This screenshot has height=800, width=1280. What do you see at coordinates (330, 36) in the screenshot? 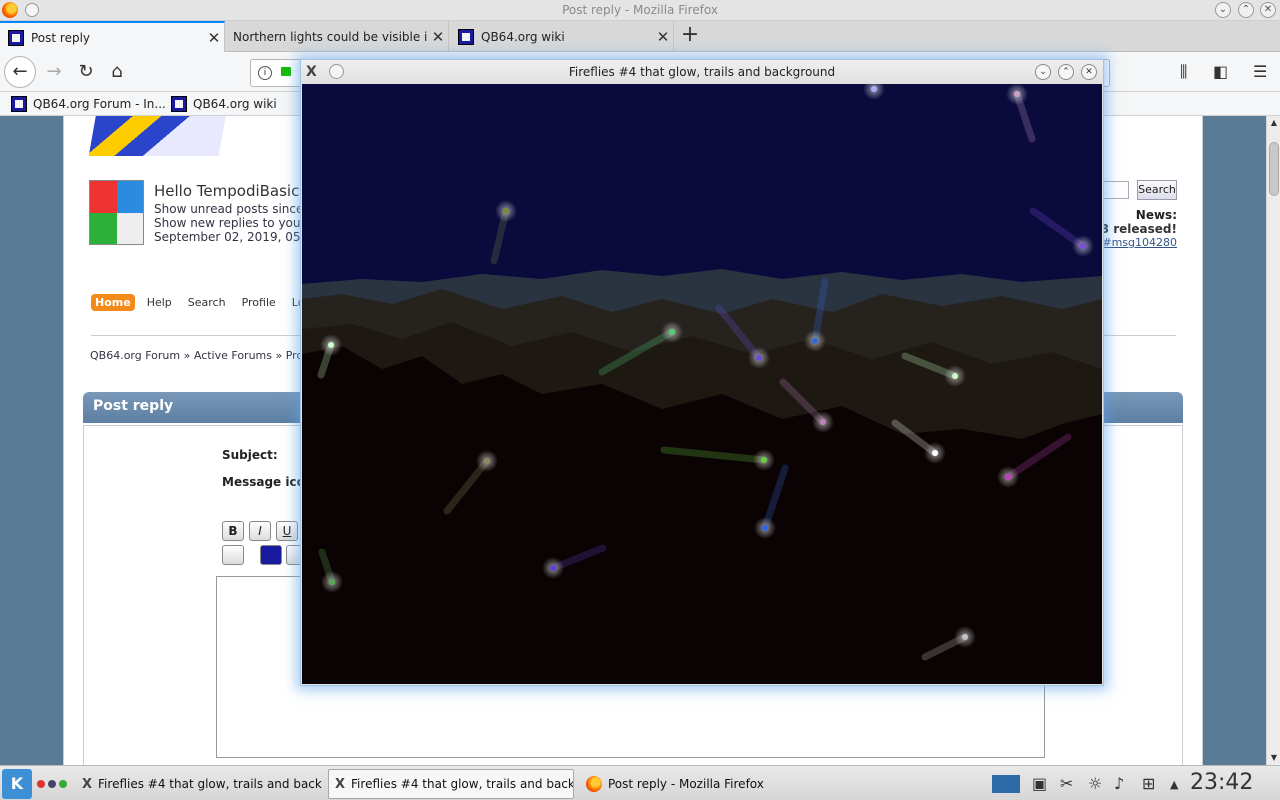
I see `tab-title: Northern lights could be visible in` at bounding box center [330, 36].